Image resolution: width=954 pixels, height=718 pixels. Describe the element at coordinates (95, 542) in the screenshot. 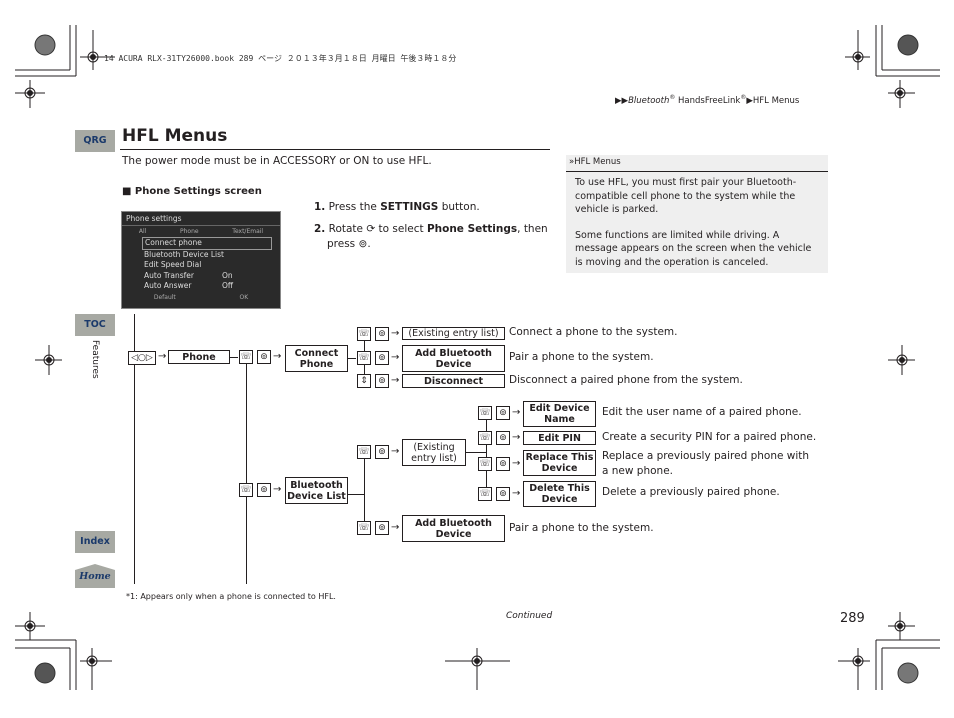

I see `index-tab: Index` at that location.